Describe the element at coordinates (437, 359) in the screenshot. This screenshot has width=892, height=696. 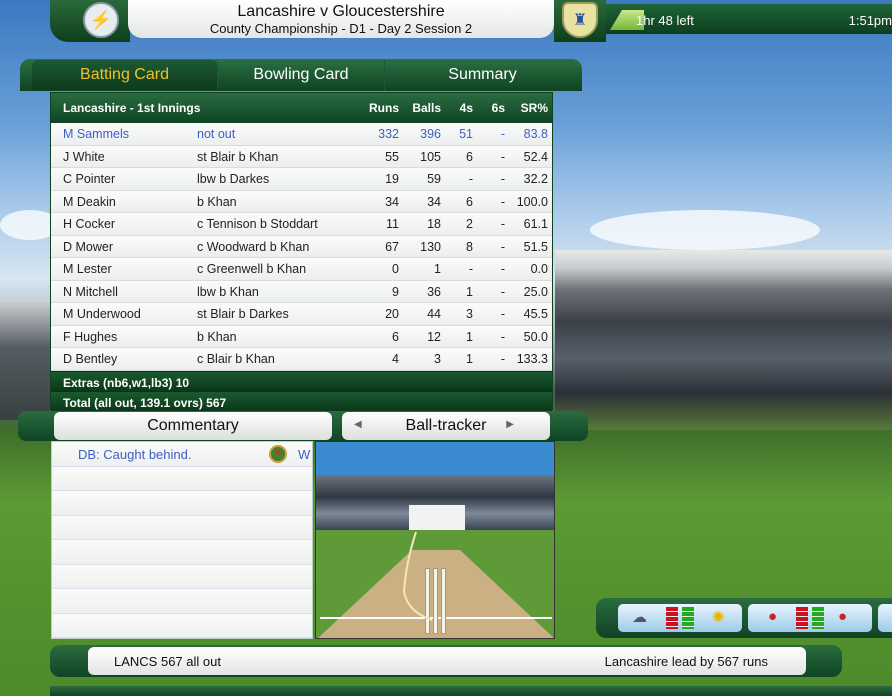
I see `balls: 3` at that location.